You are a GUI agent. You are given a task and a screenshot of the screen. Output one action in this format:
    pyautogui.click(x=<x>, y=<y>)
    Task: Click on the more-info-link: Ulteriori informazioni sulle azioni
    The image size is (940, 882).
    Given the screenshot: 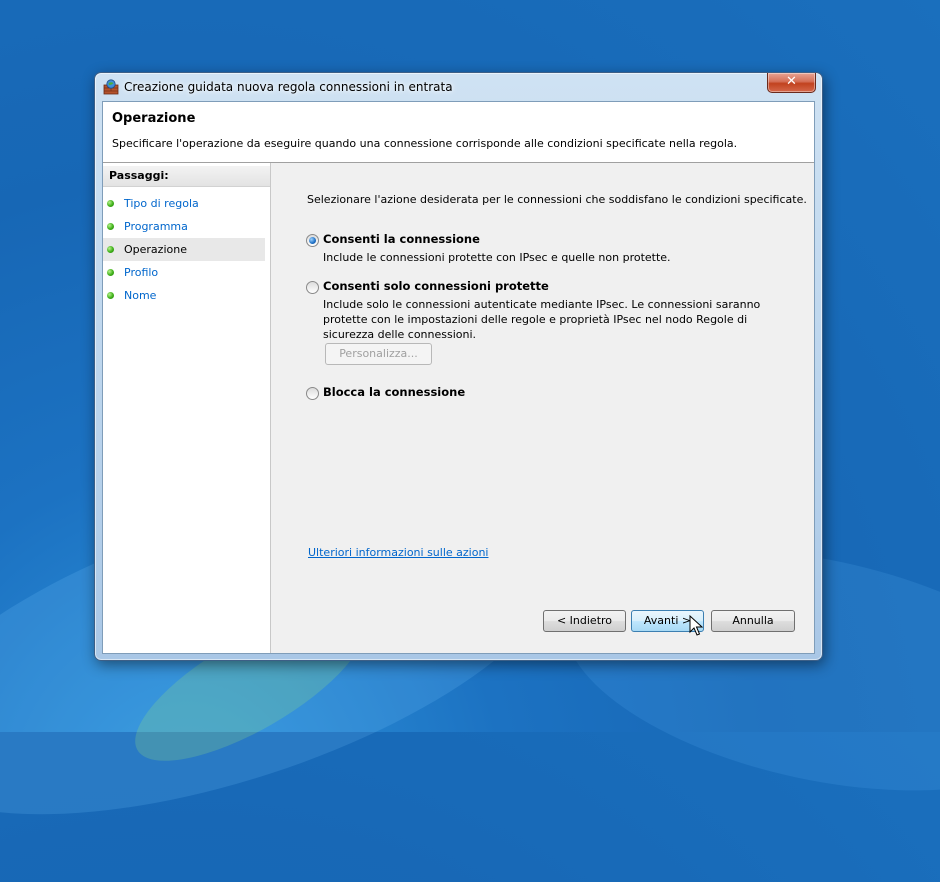 What is the action you would take?
    pyautogui.click(x=398, y=552)
    